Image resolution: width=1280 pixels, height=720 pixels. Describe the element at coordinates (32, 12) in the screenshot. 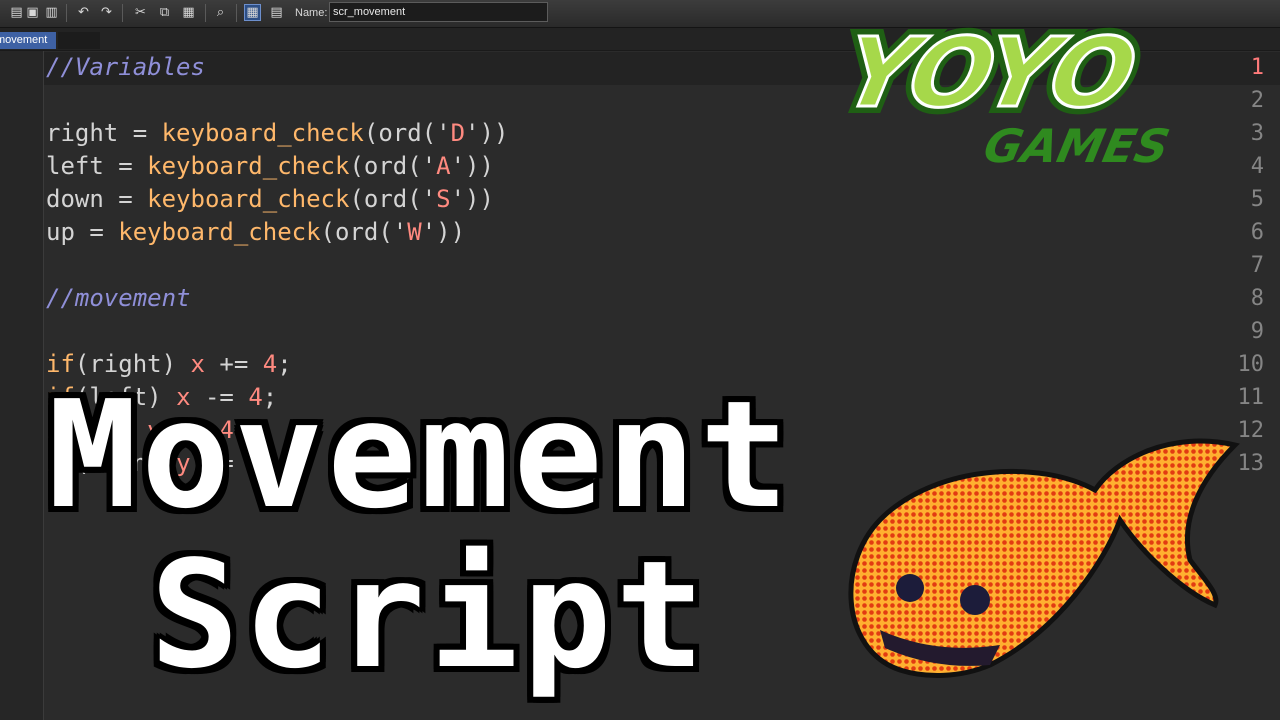

I see `save-icon: ▣` at that location.